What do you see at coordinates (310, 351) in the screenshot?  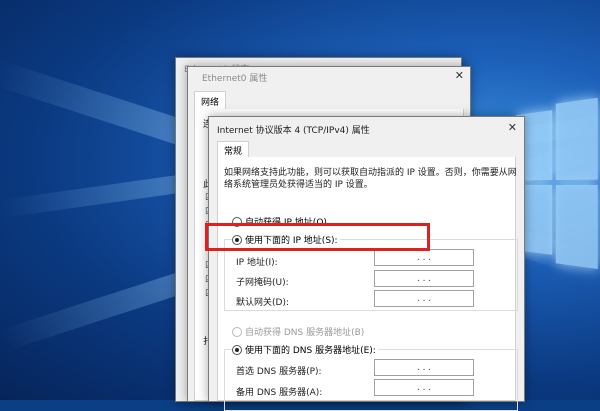 I see `radio-label: 使用下面的 DNS 服务器地址(E):` at bounding box center [310, 351].